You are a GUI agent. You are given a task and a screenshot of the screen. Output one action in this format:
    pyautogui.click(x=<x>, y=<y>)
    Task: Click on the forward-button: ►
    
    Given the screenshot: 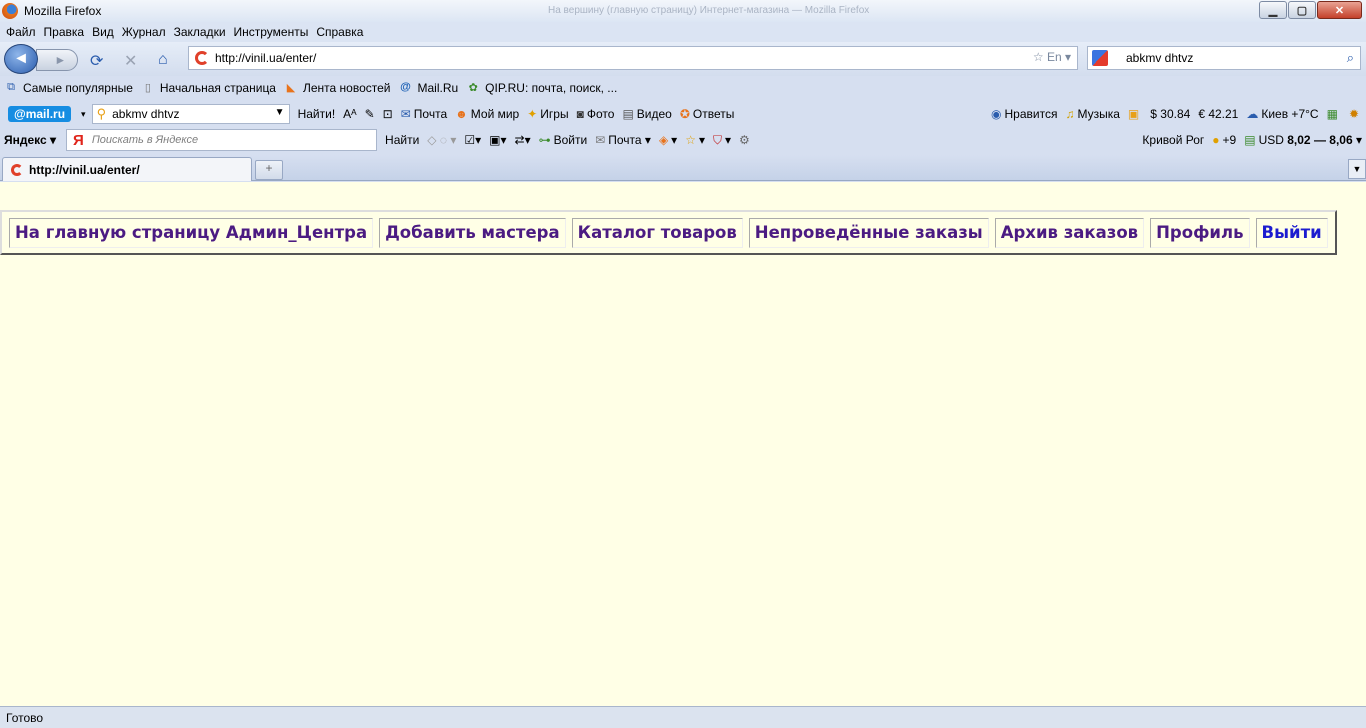 What is the action you would take?
    pyautogui.click(x=57, y=60)
    